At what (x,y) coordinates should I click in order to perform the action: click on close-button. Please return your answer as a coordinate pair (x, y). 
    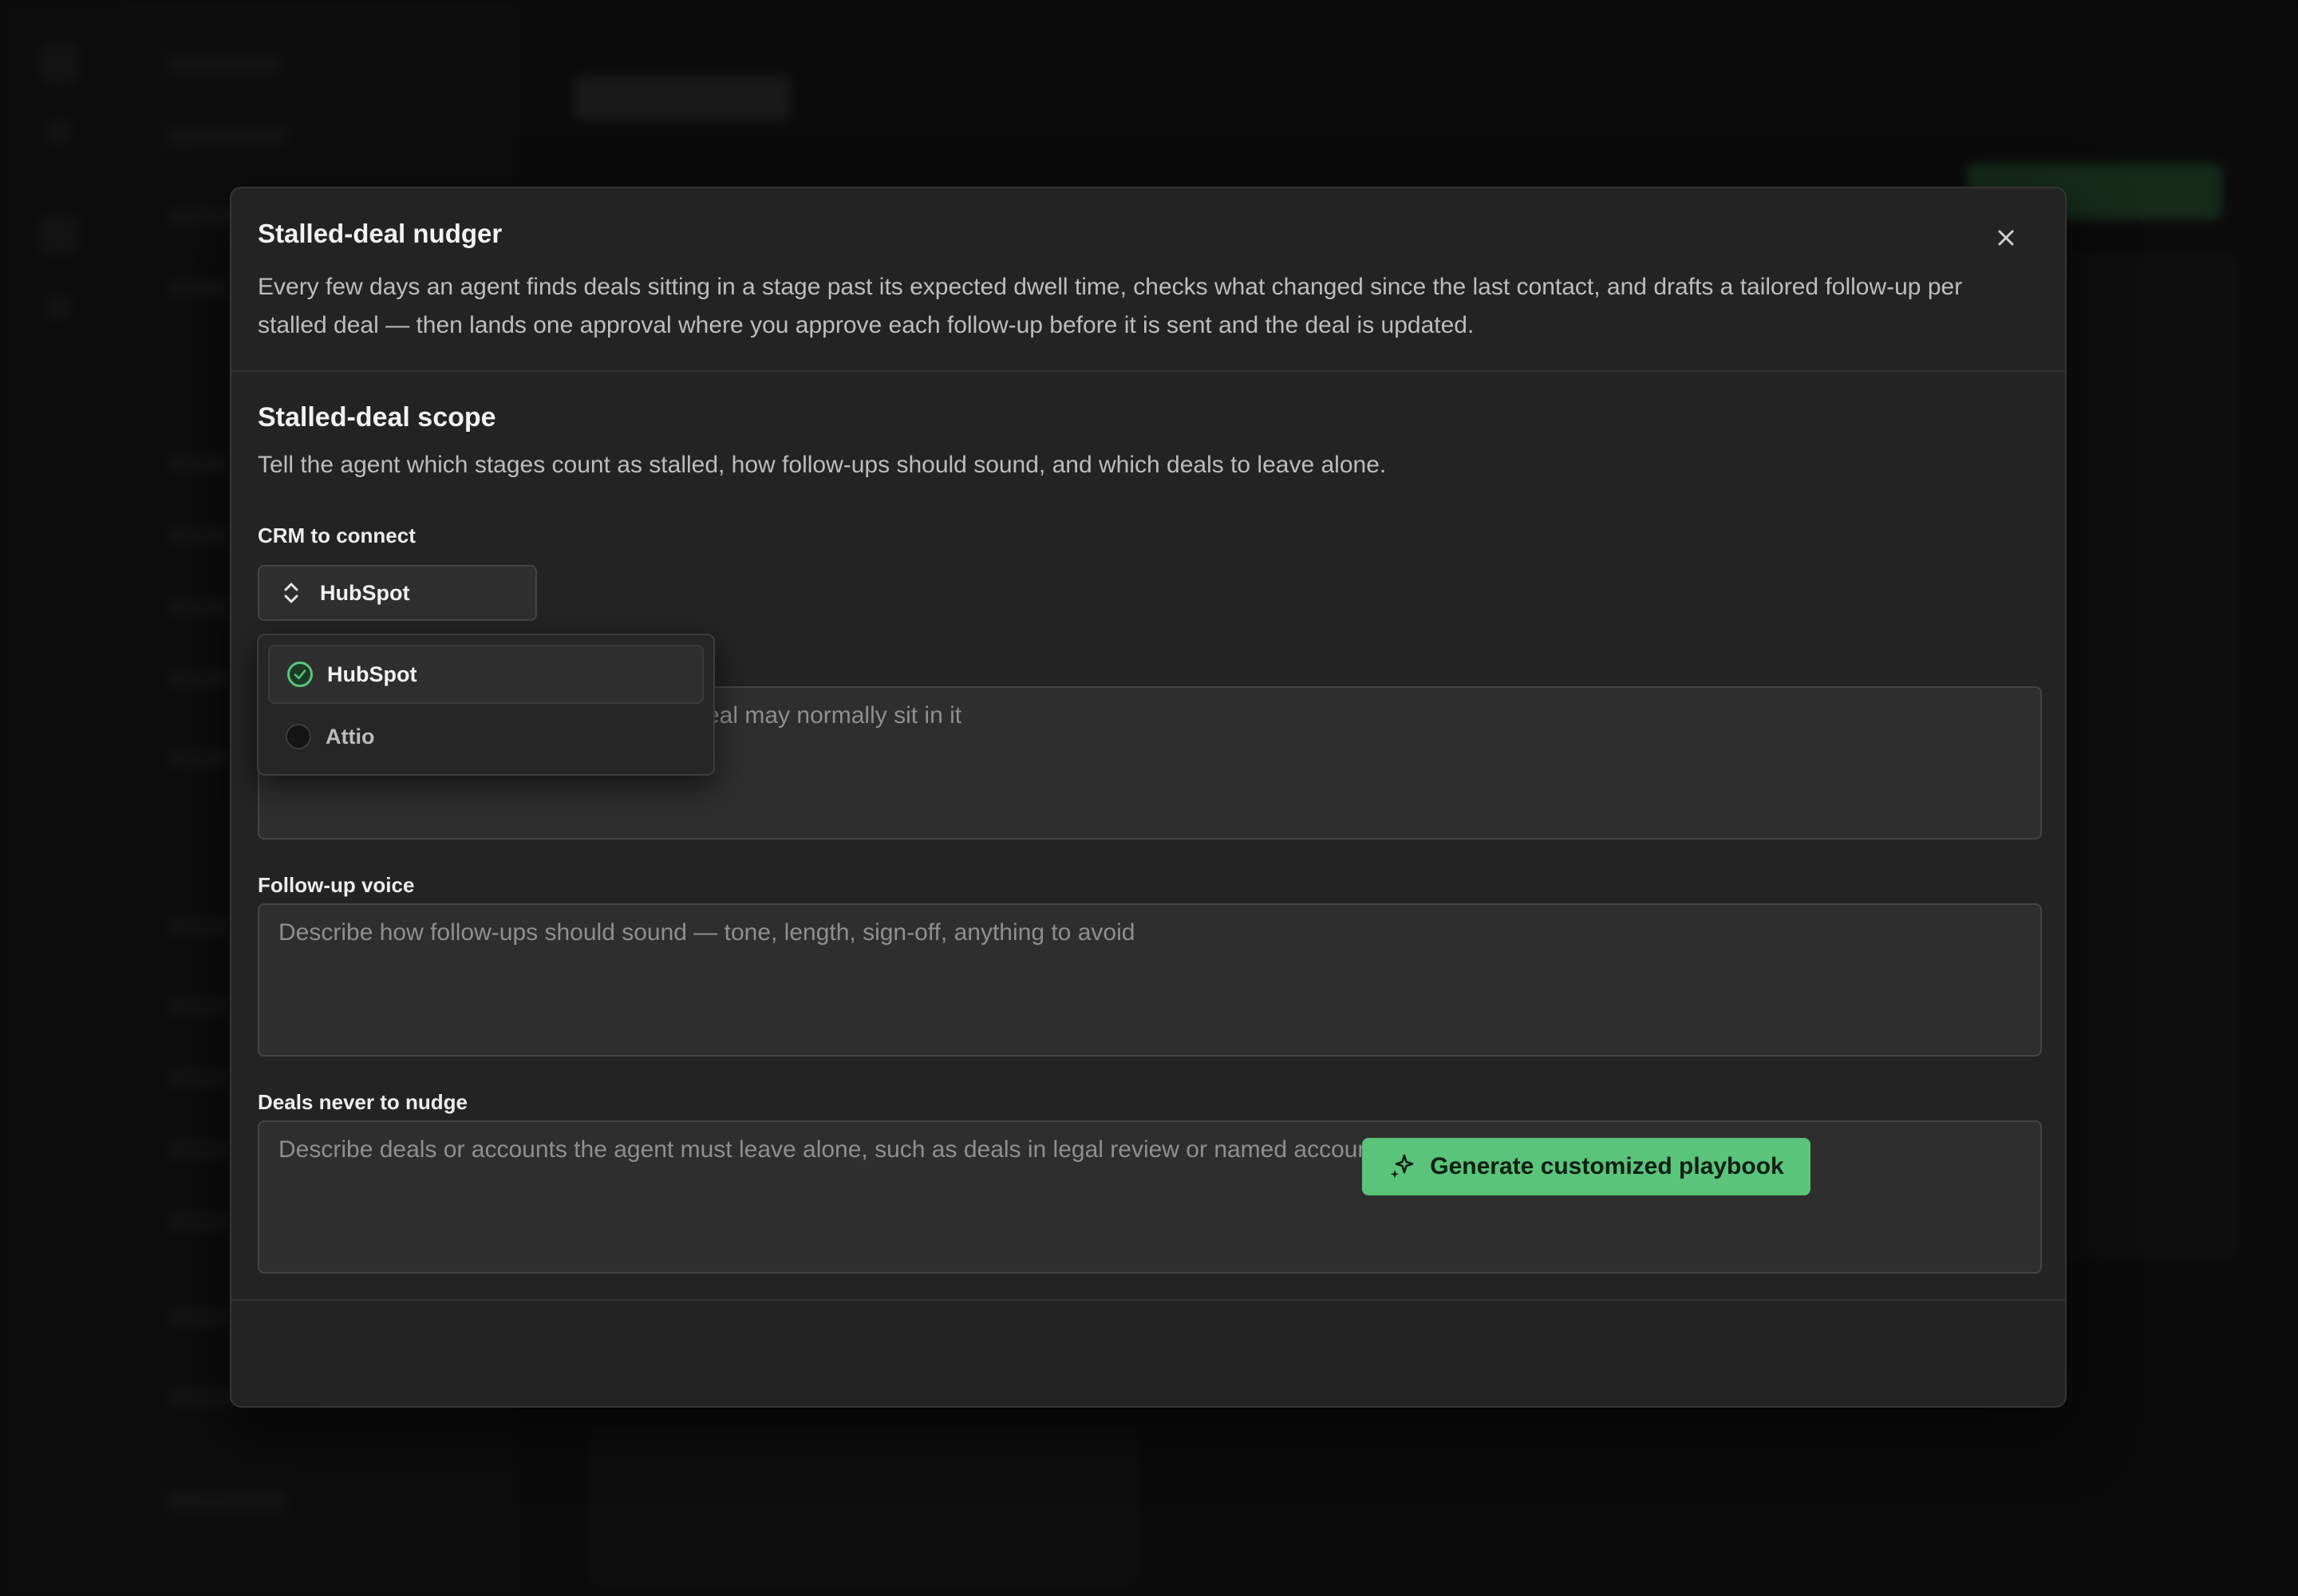
    Looking at the image, I should click on (2006, 239).